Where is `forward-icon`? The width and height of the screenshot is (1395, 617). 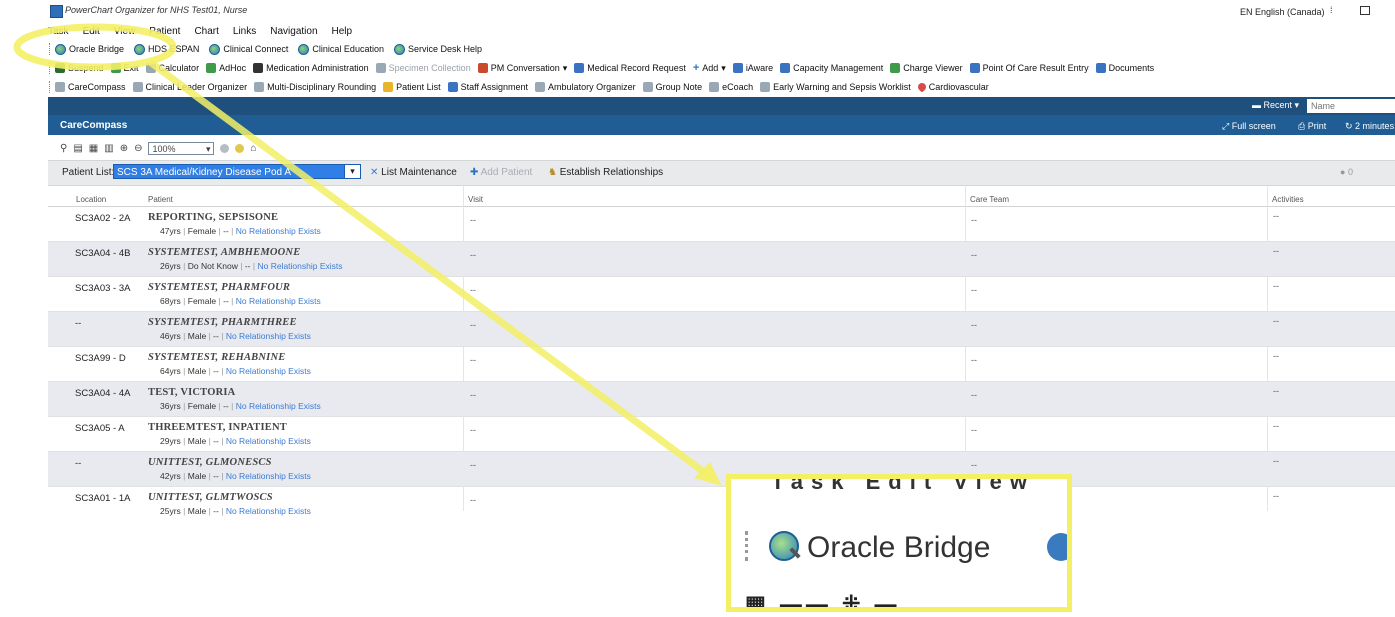 forward-icon is located at coordinates (240, 148).